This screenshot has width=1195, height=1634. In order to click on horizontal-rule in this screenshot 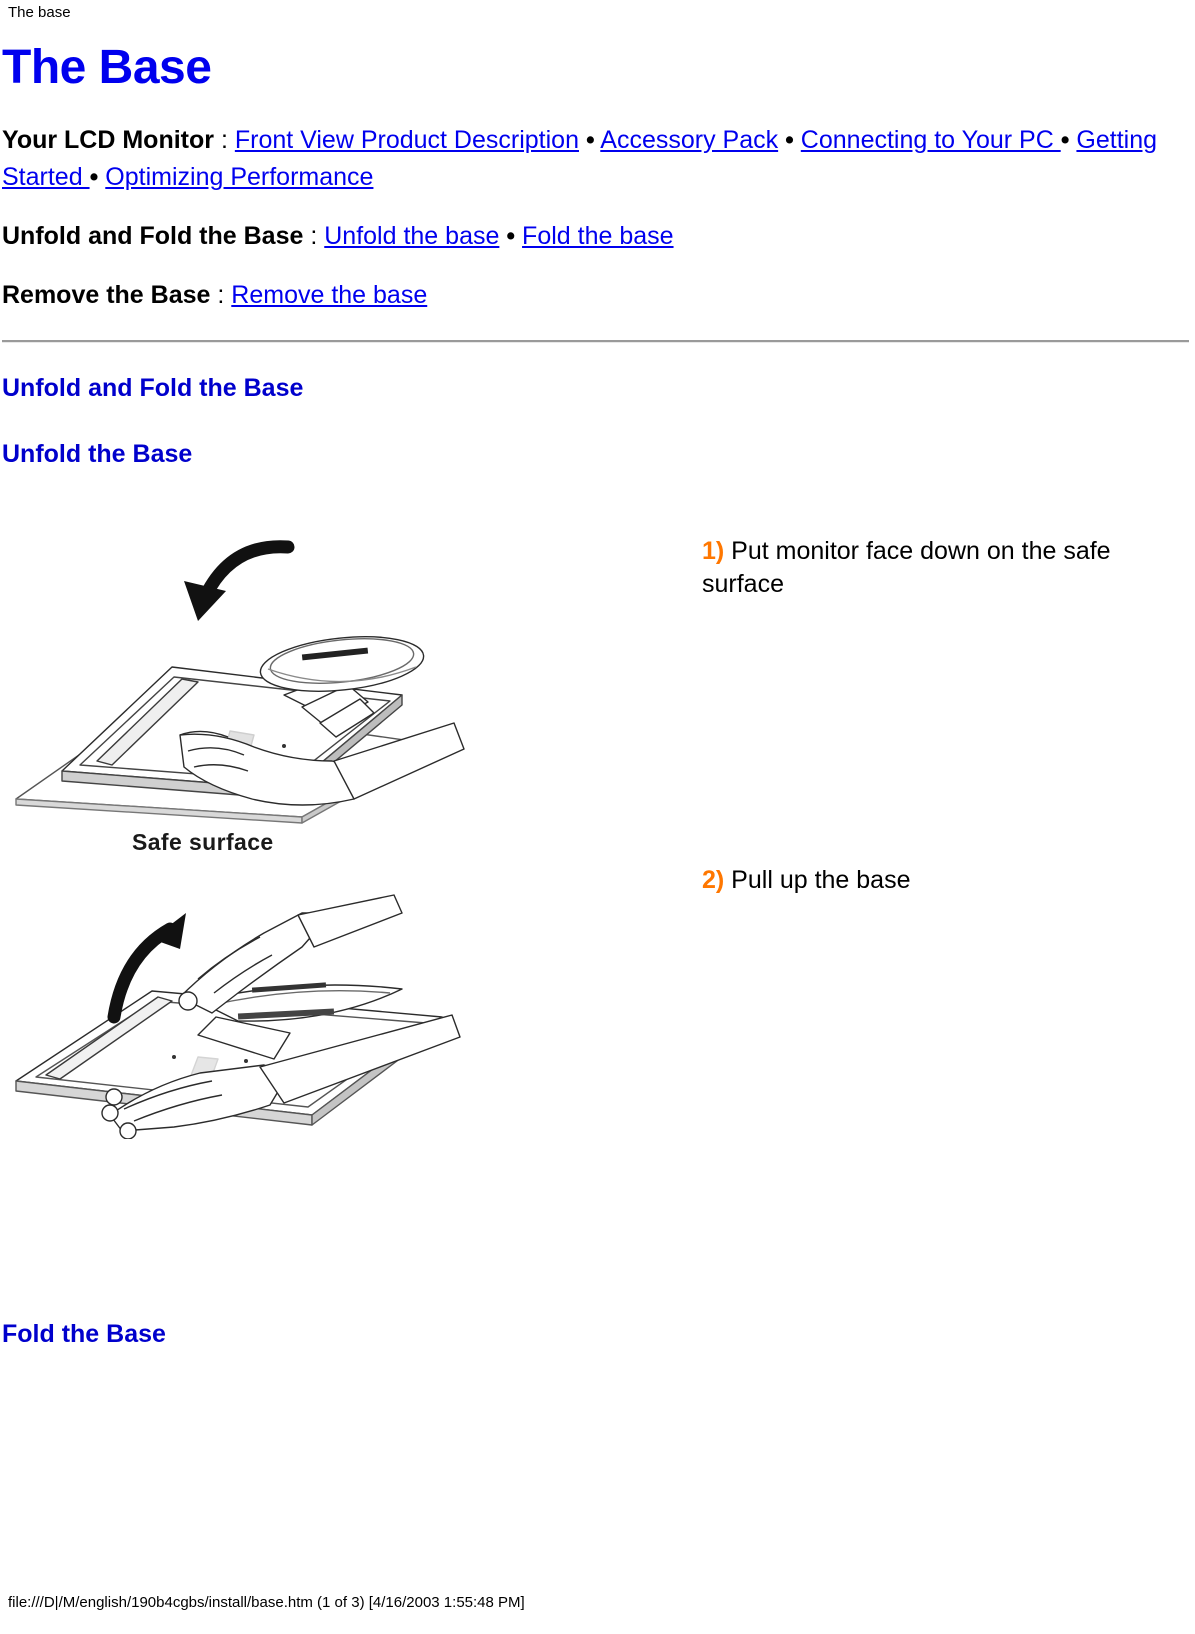, I will do `click(595, 341)`.